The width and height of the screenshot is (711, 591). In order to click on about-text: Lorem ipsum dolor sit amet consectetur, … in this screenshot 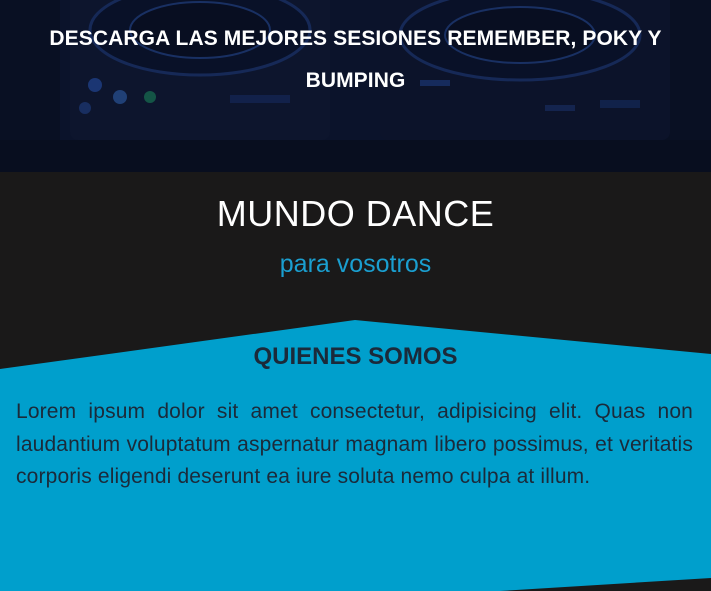, I will do `click(354, 444)`.